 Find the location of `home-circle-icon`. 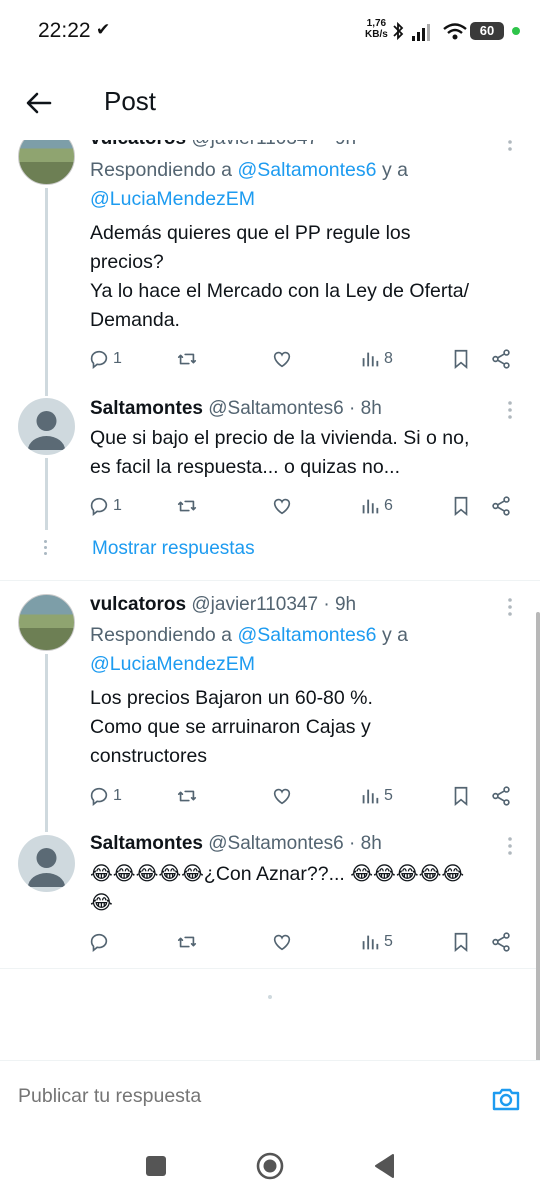

home-circle-icon is located at coordinates (270, 1166).